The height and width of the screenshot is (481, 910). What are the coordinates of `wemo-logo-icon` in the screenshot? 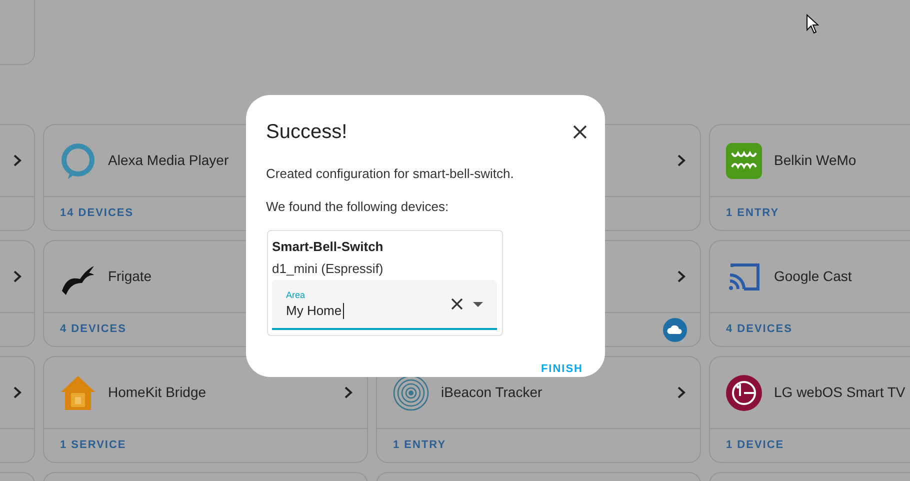 It's located at (744, 160).